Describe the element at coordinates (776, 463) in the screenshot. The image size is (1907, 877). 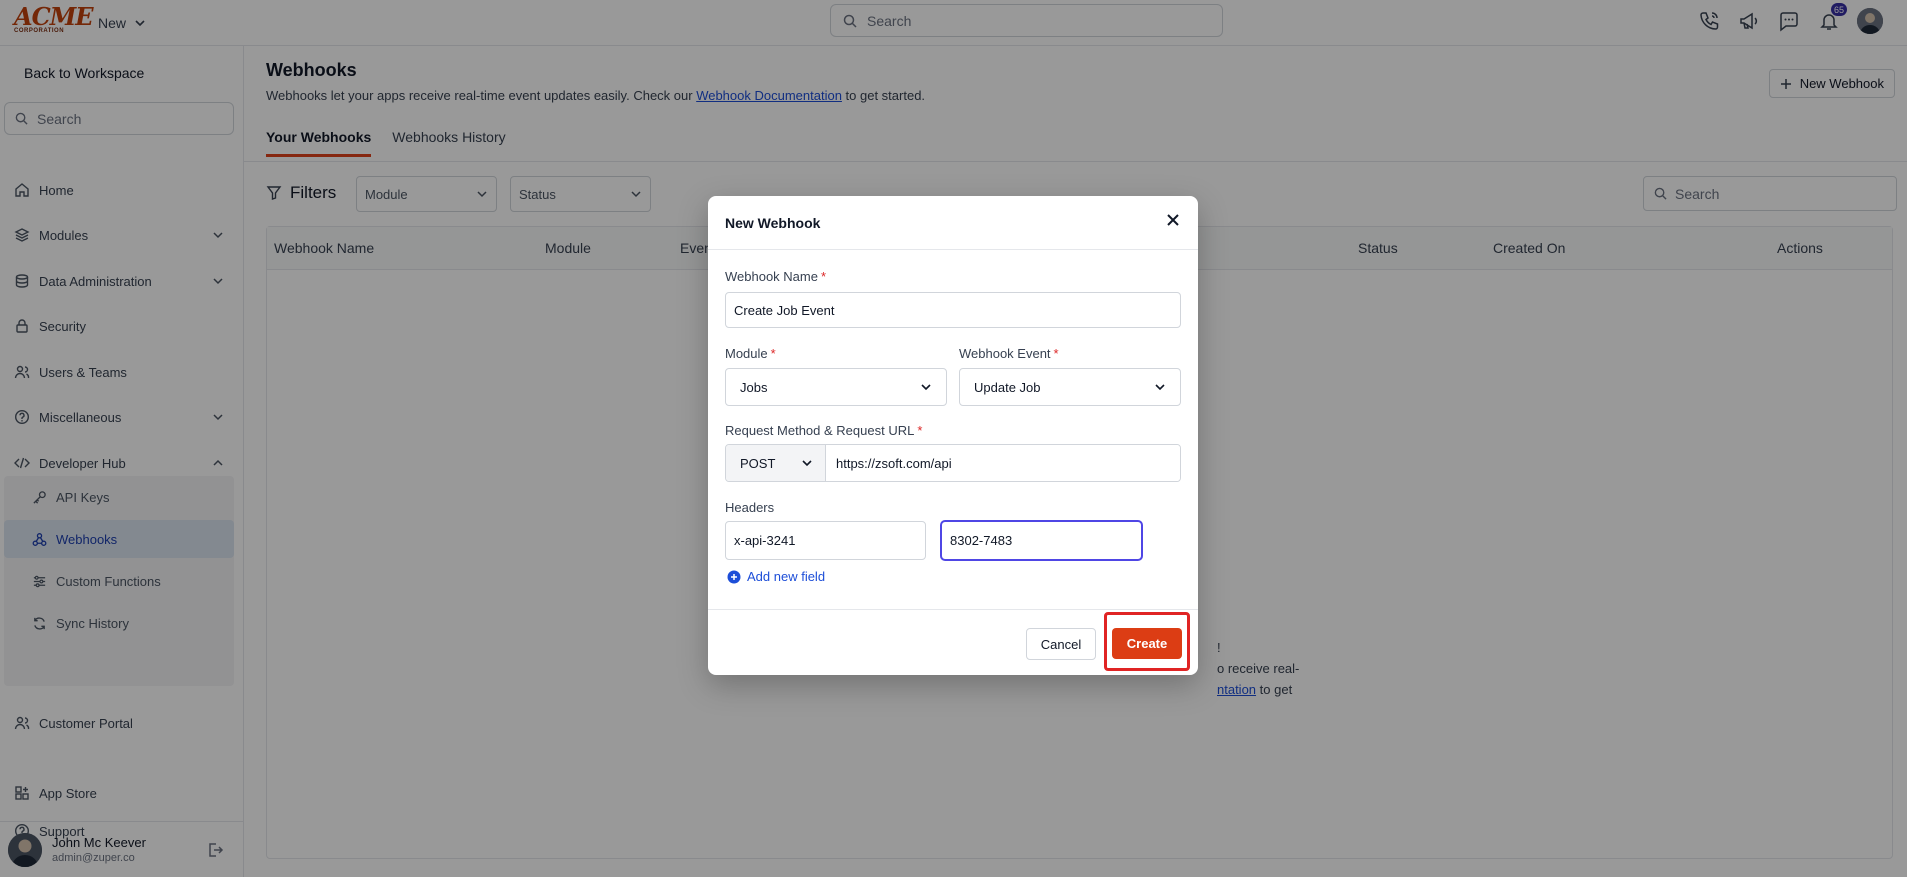
I see `request-method-select: POST` at that location.